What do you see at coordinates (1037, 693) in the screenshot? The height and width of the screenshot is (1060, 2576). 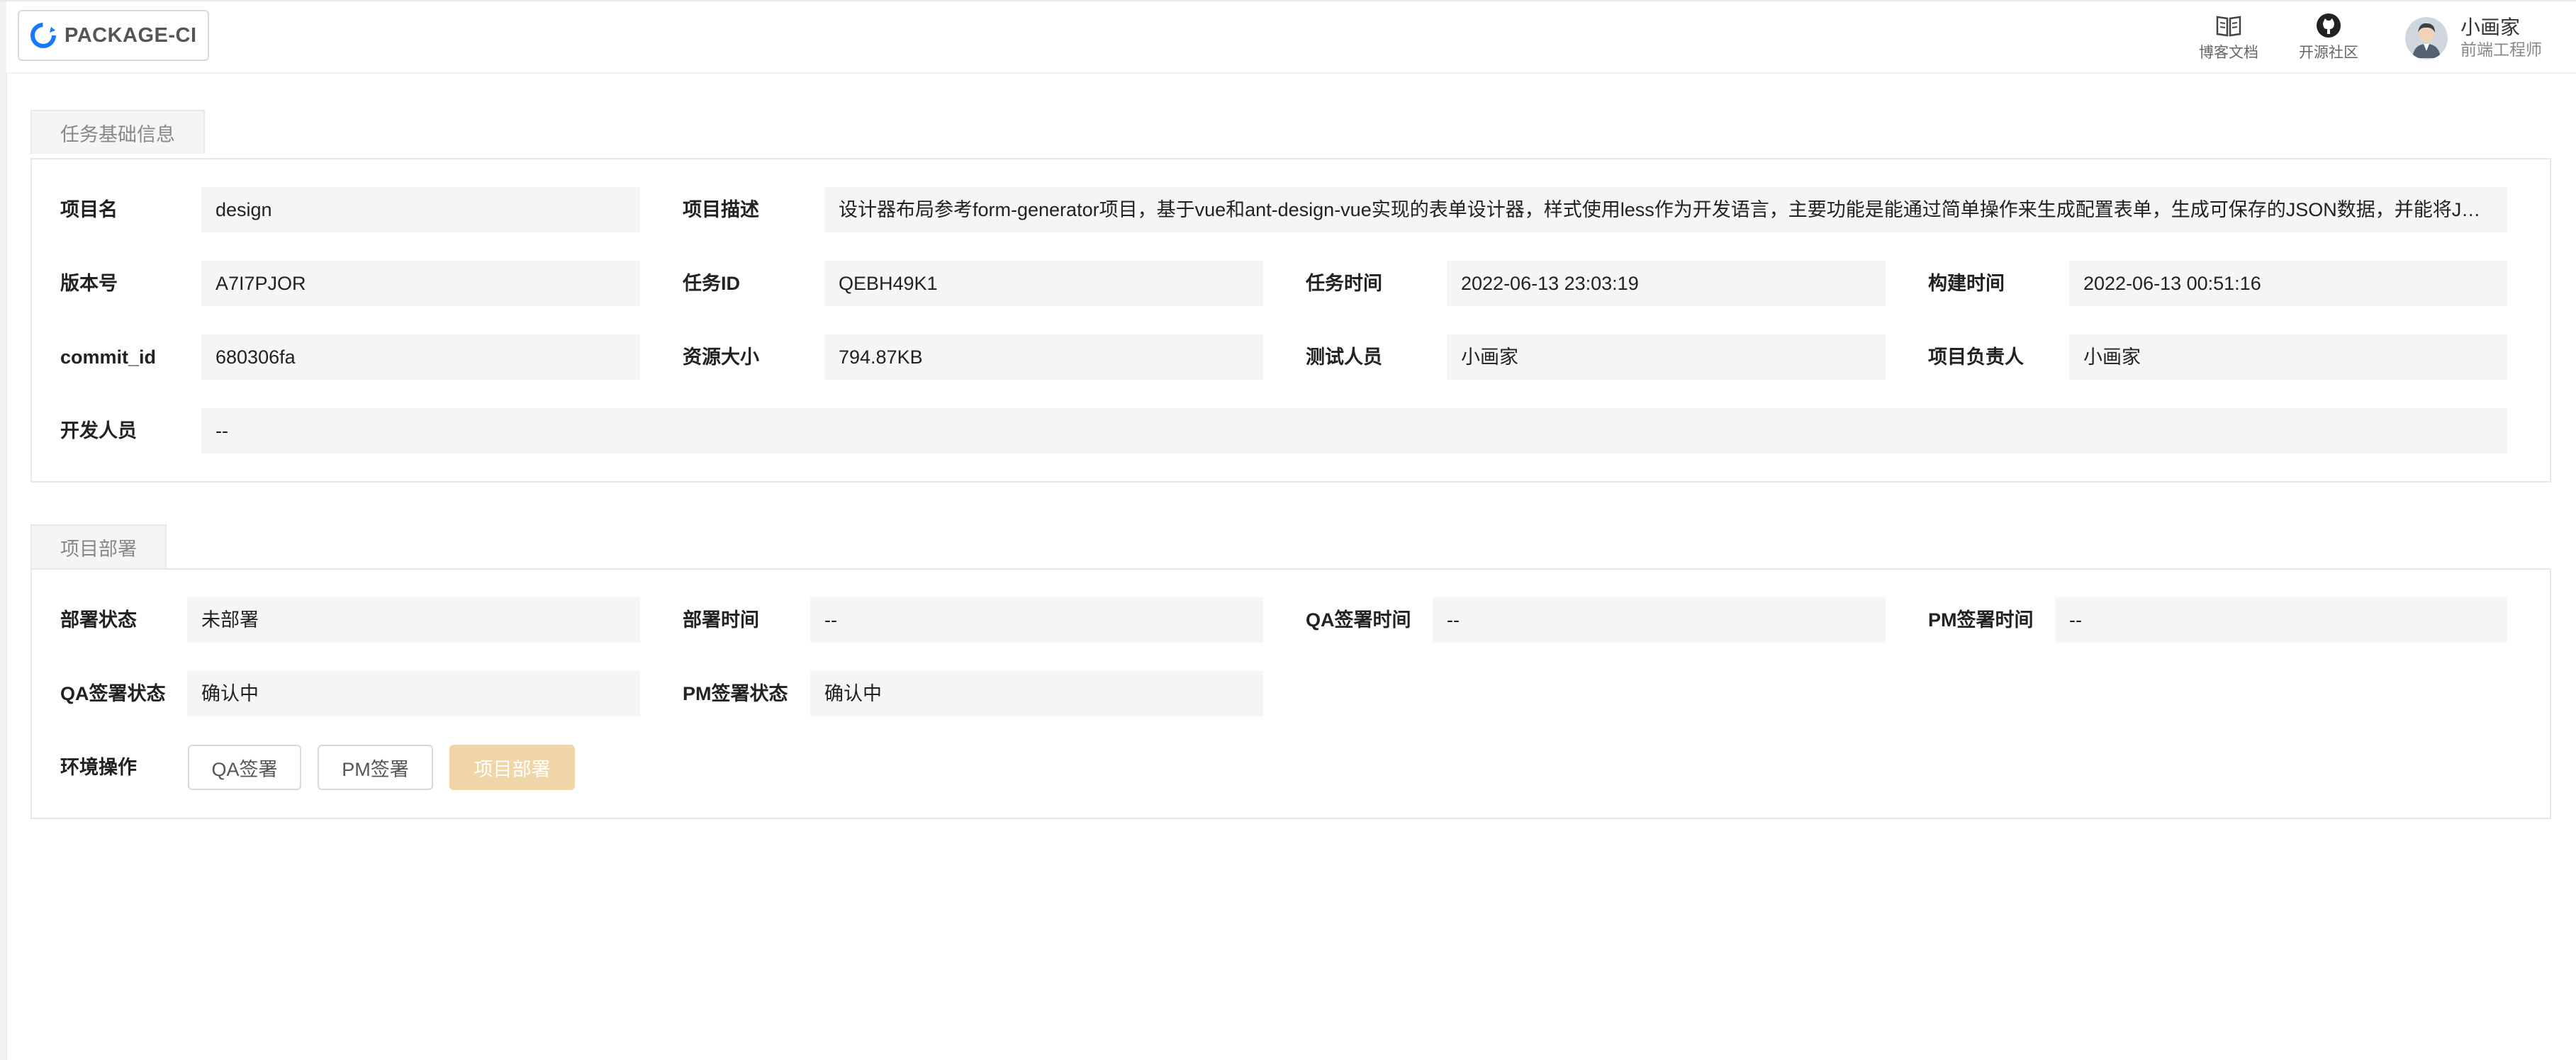 I see `pm-sign-status-field: 确认中` at bounding box center [1037, 693].